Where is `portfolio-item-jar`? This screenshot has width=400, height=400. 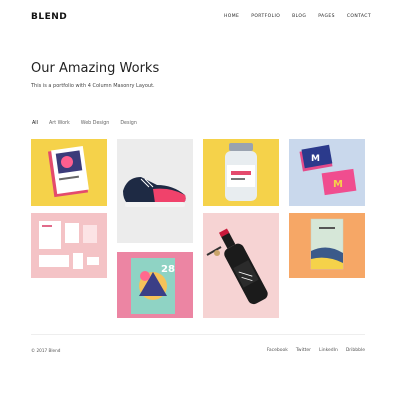
portfolio-item-jar is located at coordinates (241, 172).